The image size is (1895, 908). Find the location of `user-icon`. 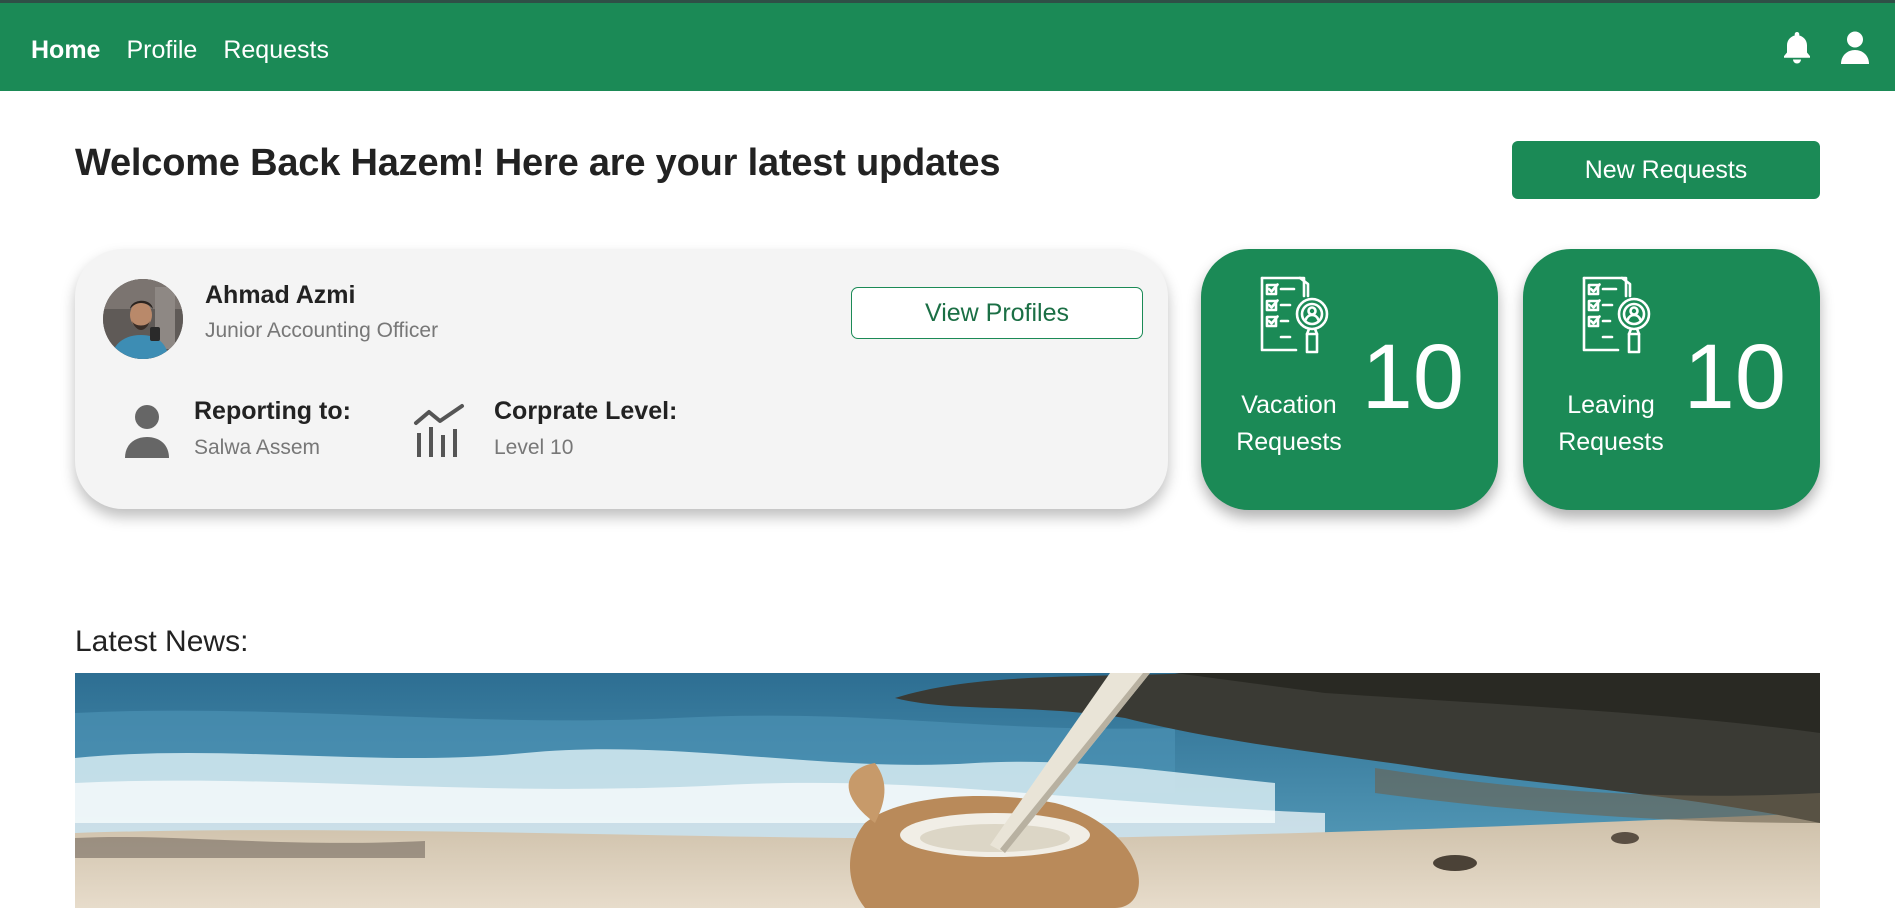

user-icon is located at coordinates (1855, 48).